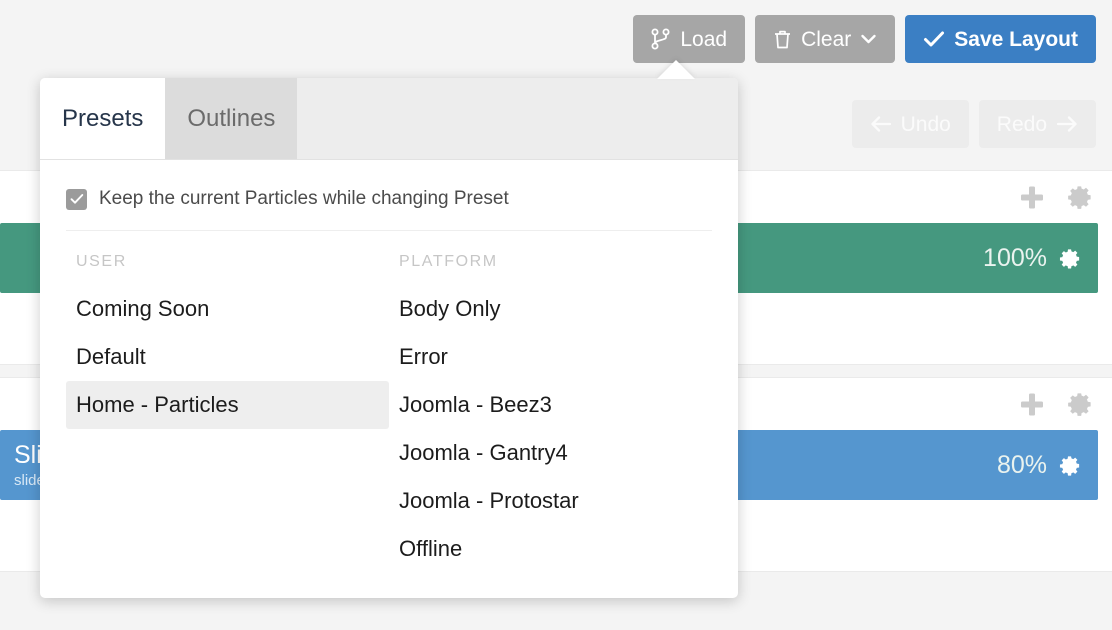 This screenshot has height=630, width=1112. Describe the element at coordinates (1016, 39) in the screenshot. I see `save-layout-button-label: Save Layout` at that location.